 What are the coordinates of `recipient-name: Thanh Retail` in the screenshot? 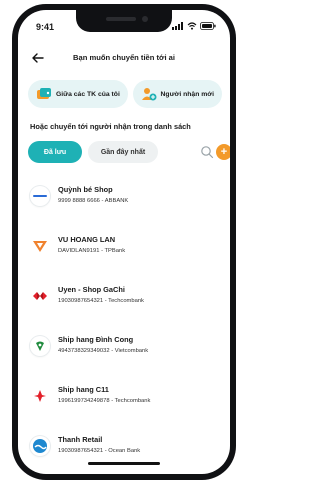 It's located at (80, 439).